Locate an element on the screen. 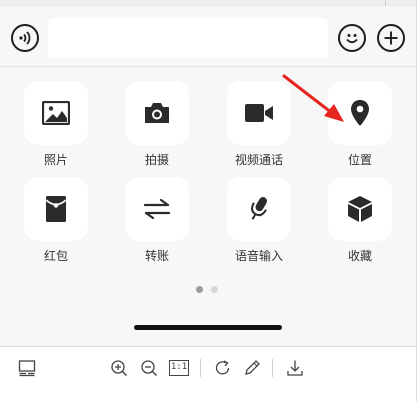 The height and width of the screenshot is (401, 417). more-button is located at coordinates (391, 38).